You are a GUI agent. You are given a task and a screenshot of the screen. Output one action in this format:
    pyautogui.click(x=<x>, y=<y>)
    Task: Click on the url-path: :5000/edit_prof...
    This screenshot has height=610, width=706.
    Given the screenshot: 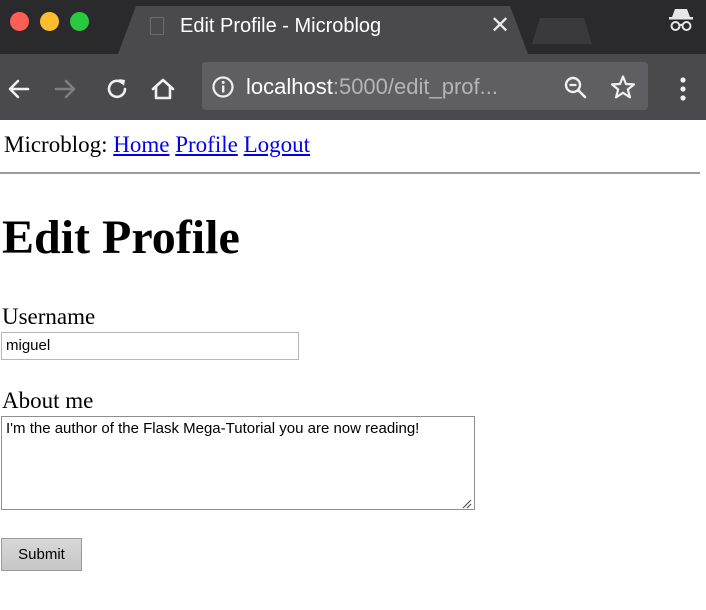 What is the action you would take?
    pyautogui.click(x=415, y=86)
    